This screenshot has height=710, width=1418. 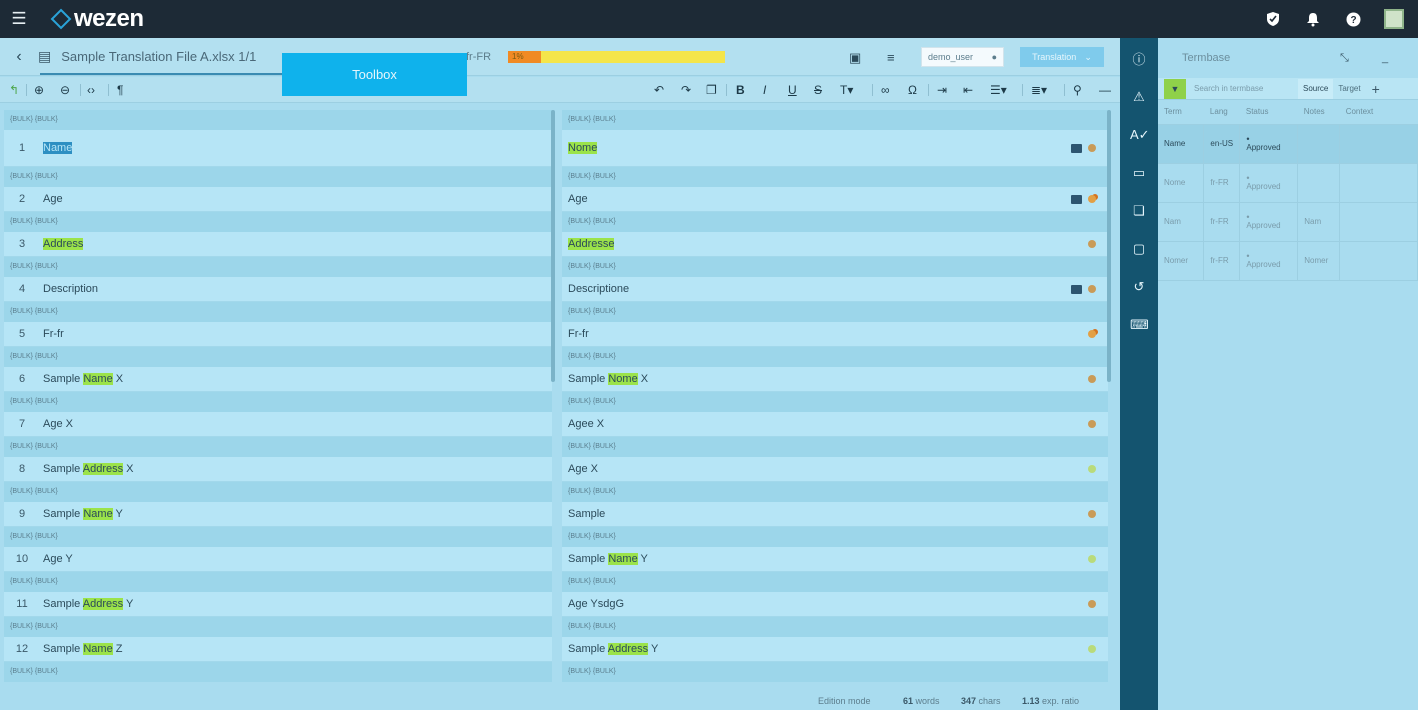 What do you see at coordinates (1288, 144) in the screenshot?
I see `termbase-row: Name en-US • Approved` at bounding box center [1288, 144].